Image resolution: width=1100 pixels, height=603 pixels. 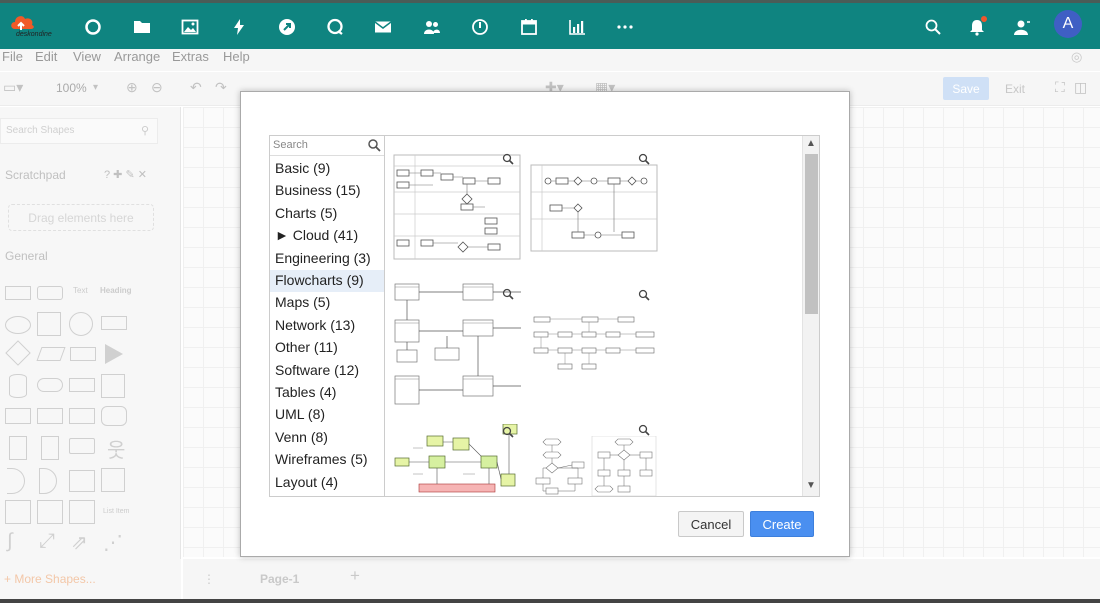 I want to click on rounded-rectangle-shape, so click(x=50, y=293).